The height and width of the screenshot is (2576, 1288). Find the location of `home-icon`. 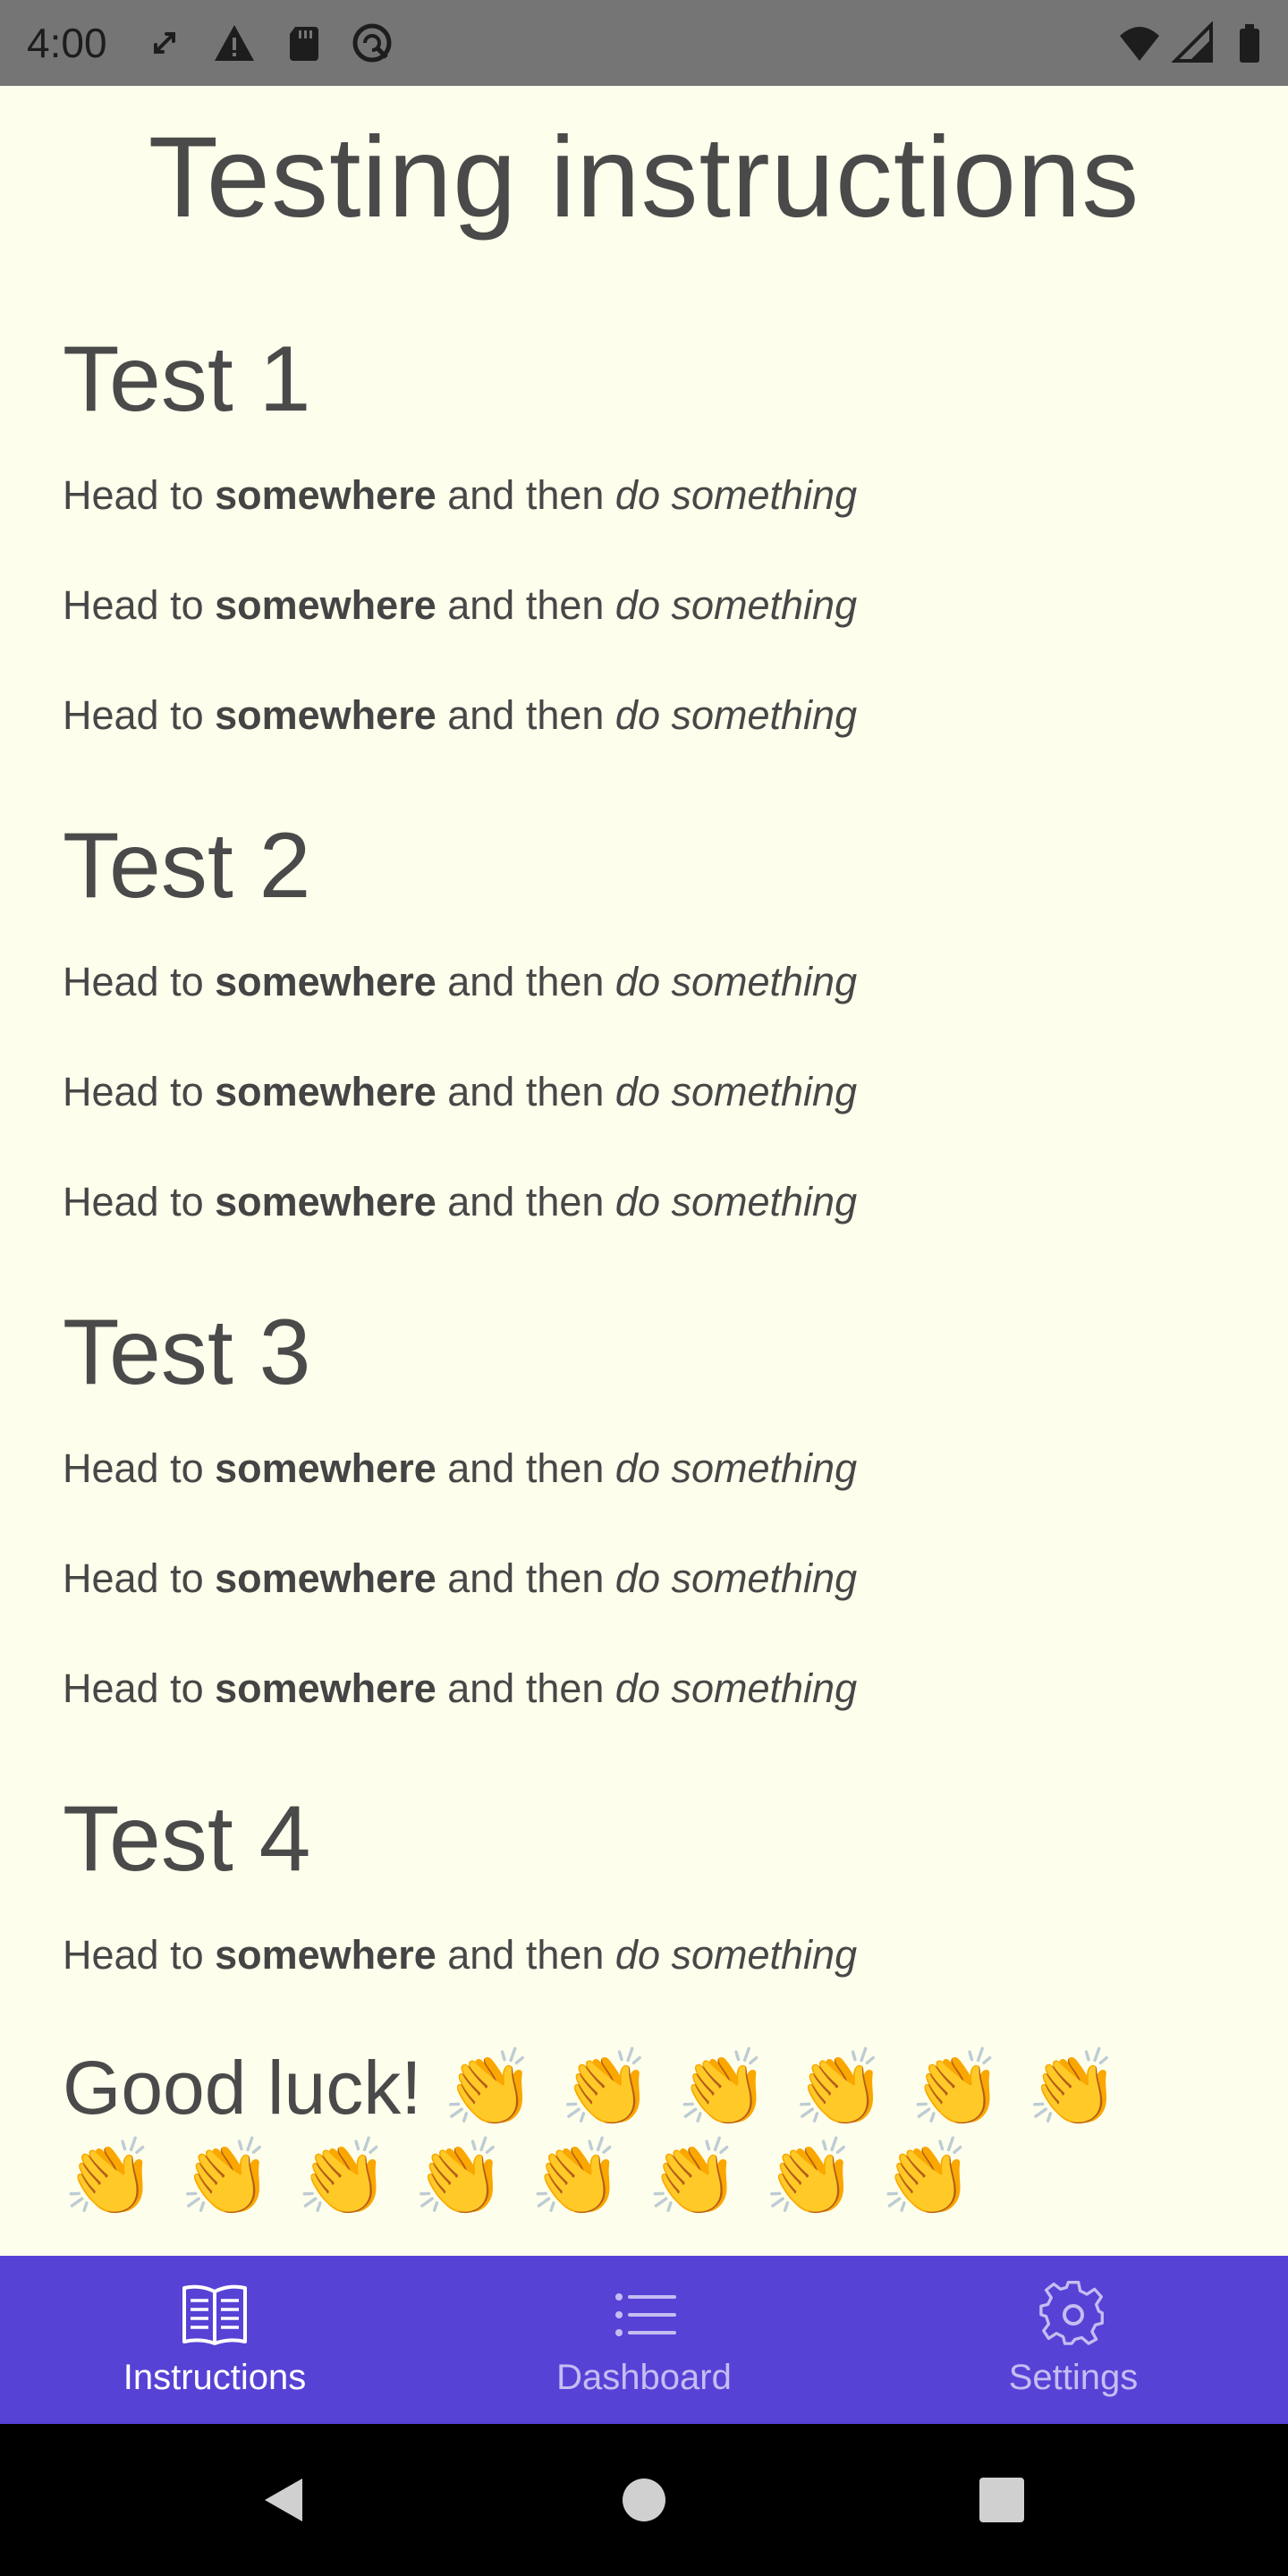

home-icon is located at coordinates (644, 2500).